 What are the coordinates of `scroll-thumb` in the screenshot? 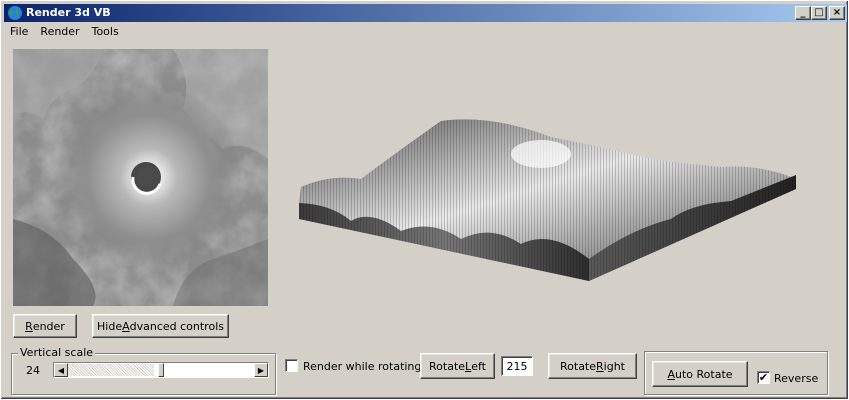 It's located at (161, 370).